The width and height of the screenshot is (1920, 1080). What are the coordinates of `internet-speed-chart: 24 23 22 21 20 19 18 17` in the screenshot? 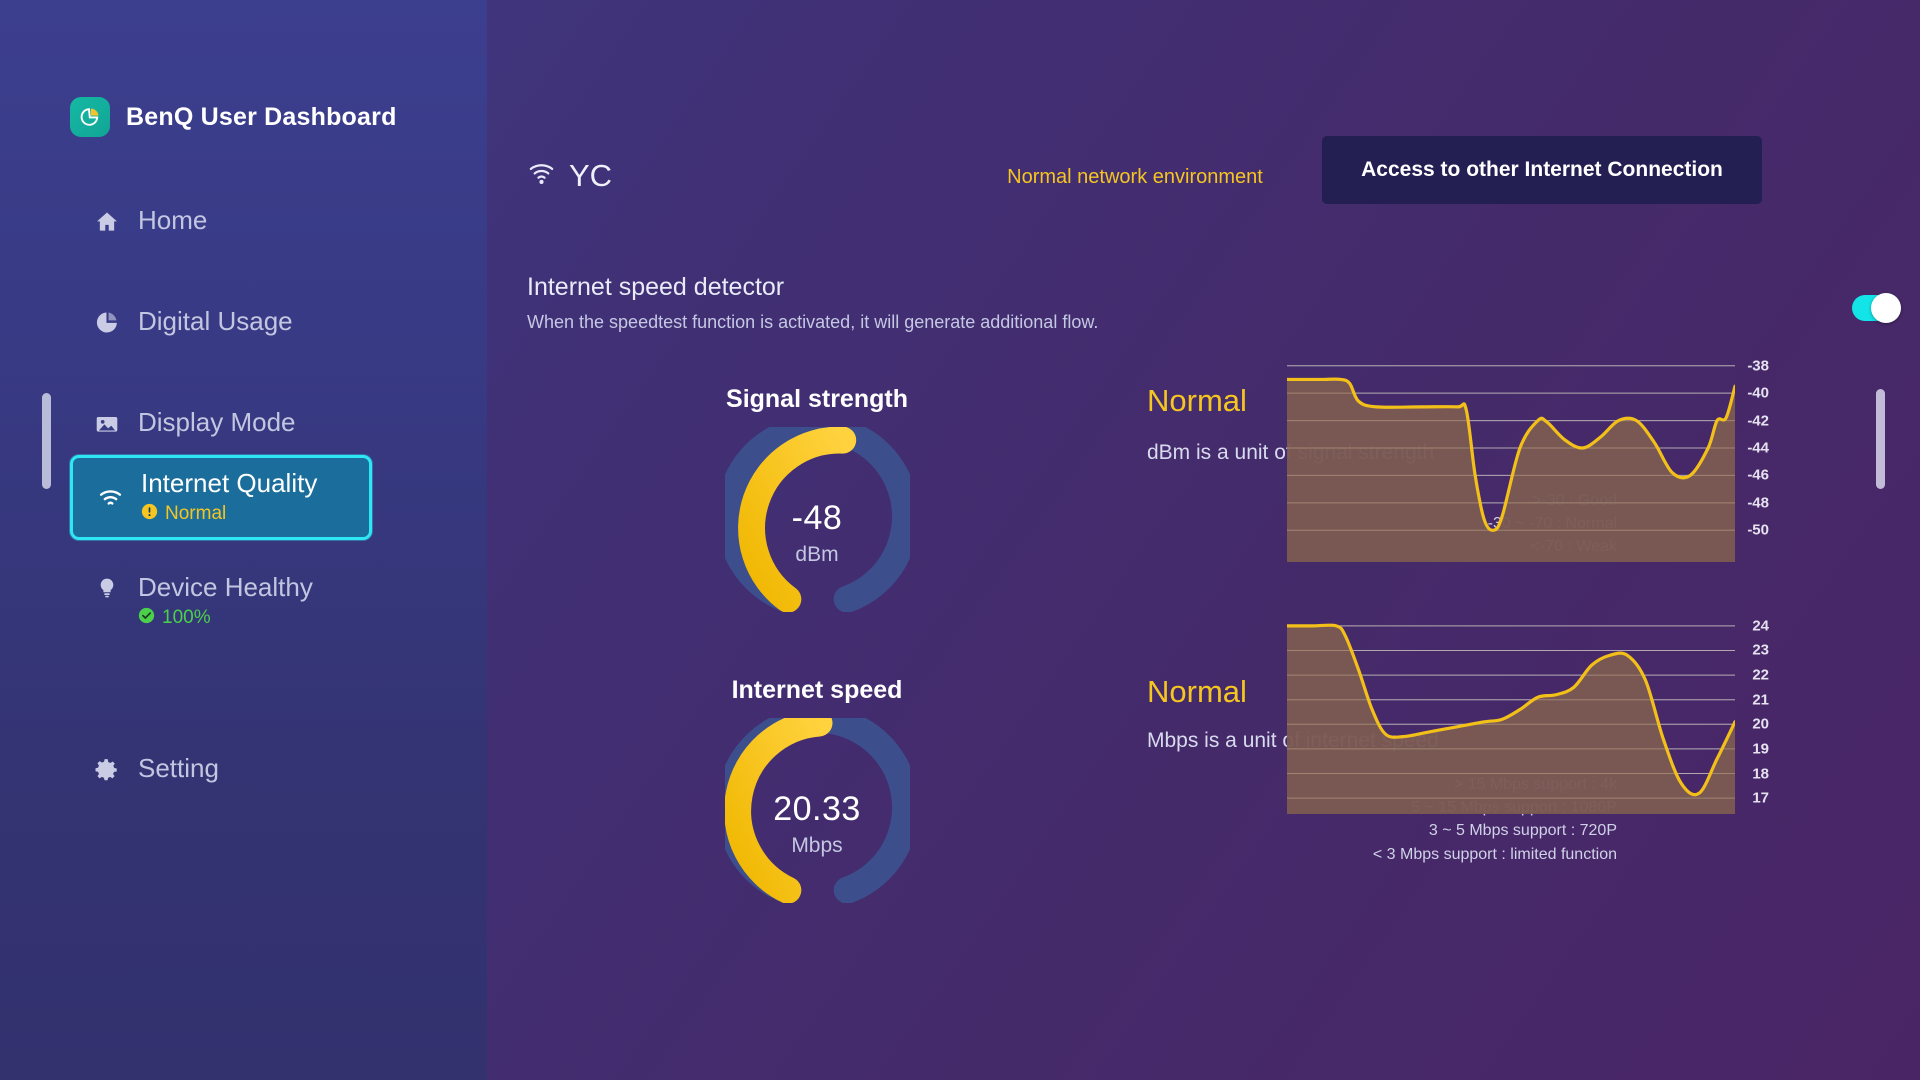 It's located at (1528, 709).